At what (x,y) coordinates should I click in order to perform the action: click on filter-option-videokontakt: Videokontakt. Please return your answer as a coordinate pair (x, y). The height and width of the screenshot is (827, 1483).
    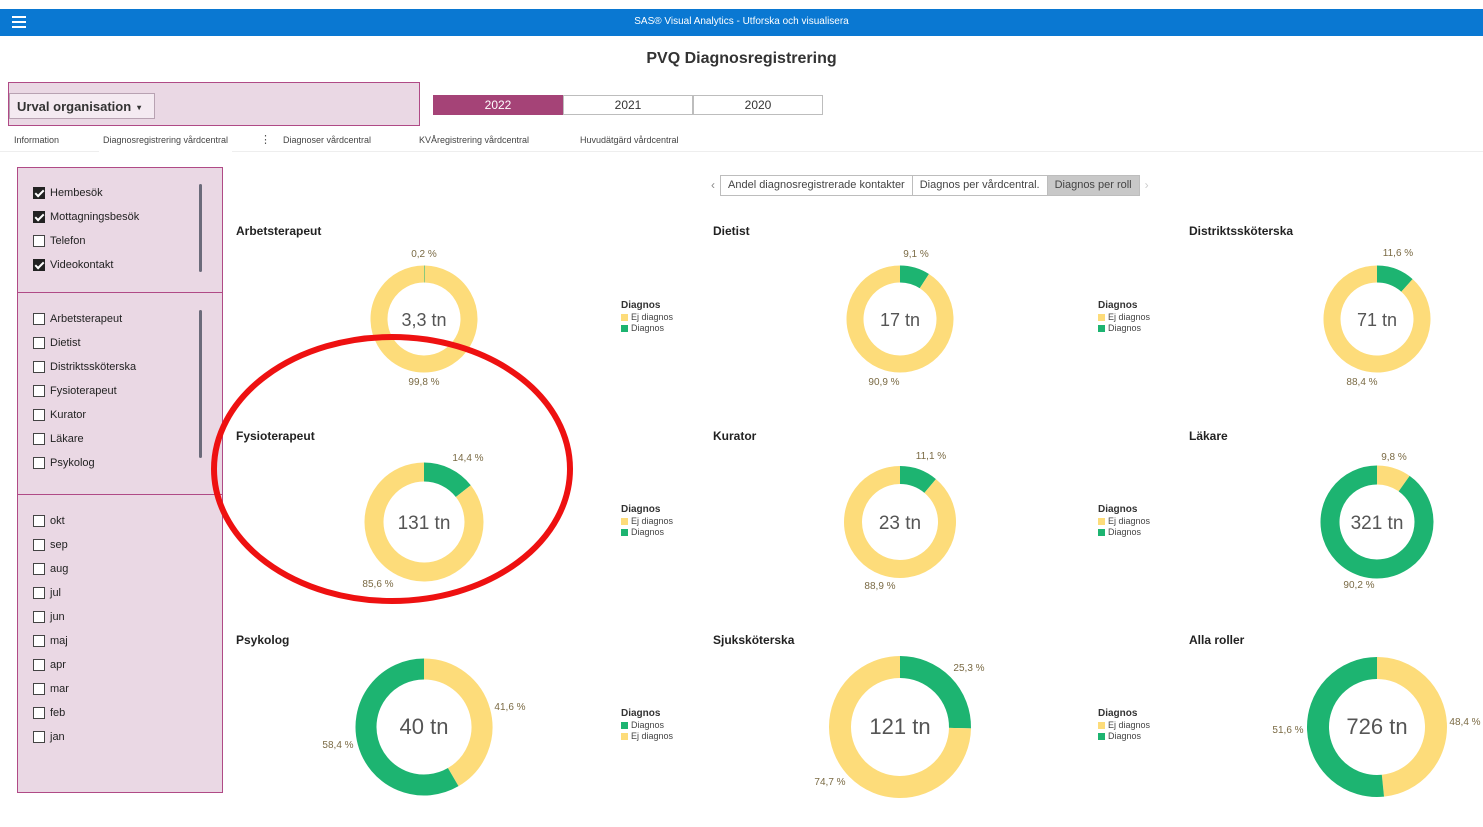
    Looking at the image, I should click on (73, 265).